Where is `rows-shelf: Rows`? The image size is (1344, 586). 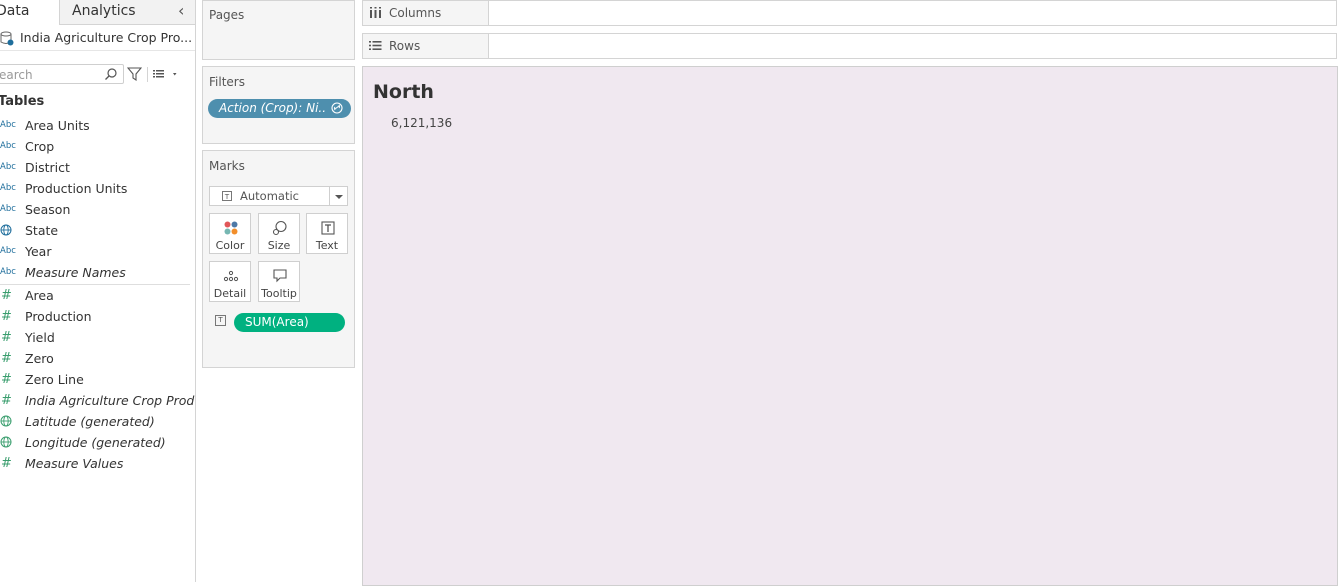 rows-shelf: Rows is located at coordinates (849, 46).